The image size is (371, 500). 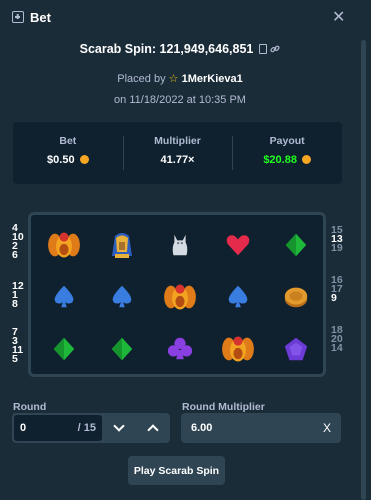 What do you see at coordinates (180, 78) in the screenshot?
I see `placed-by: Placed by ☆ 1MerKieva1` at bounding box center [180, 78].